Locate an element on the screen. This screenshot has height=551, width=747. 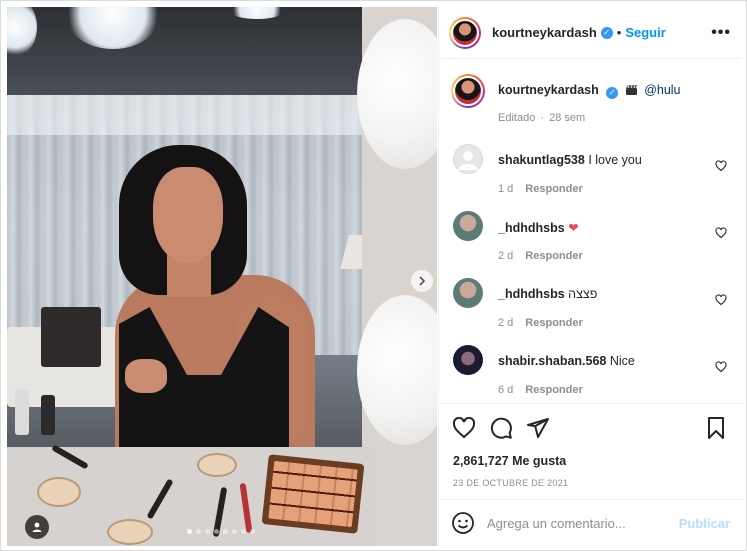
bookmark-icon is located at coordinates (716, 428).